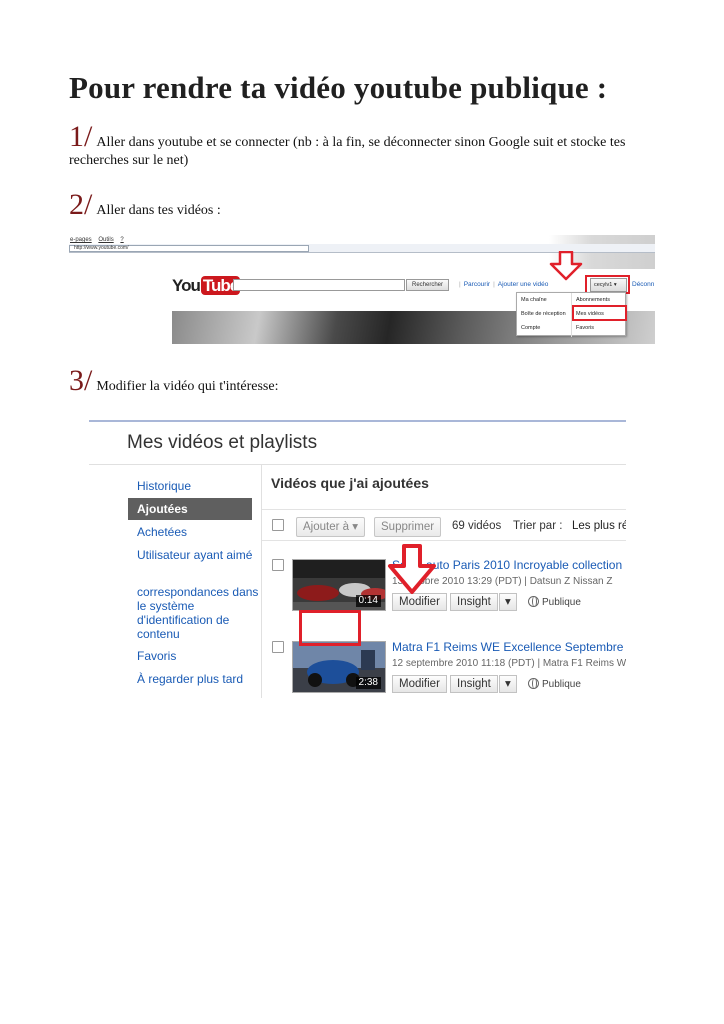 The width and height of the screenshot is (724, 1024). I want to click on browse-link: Parcourir, so click(477, 284).